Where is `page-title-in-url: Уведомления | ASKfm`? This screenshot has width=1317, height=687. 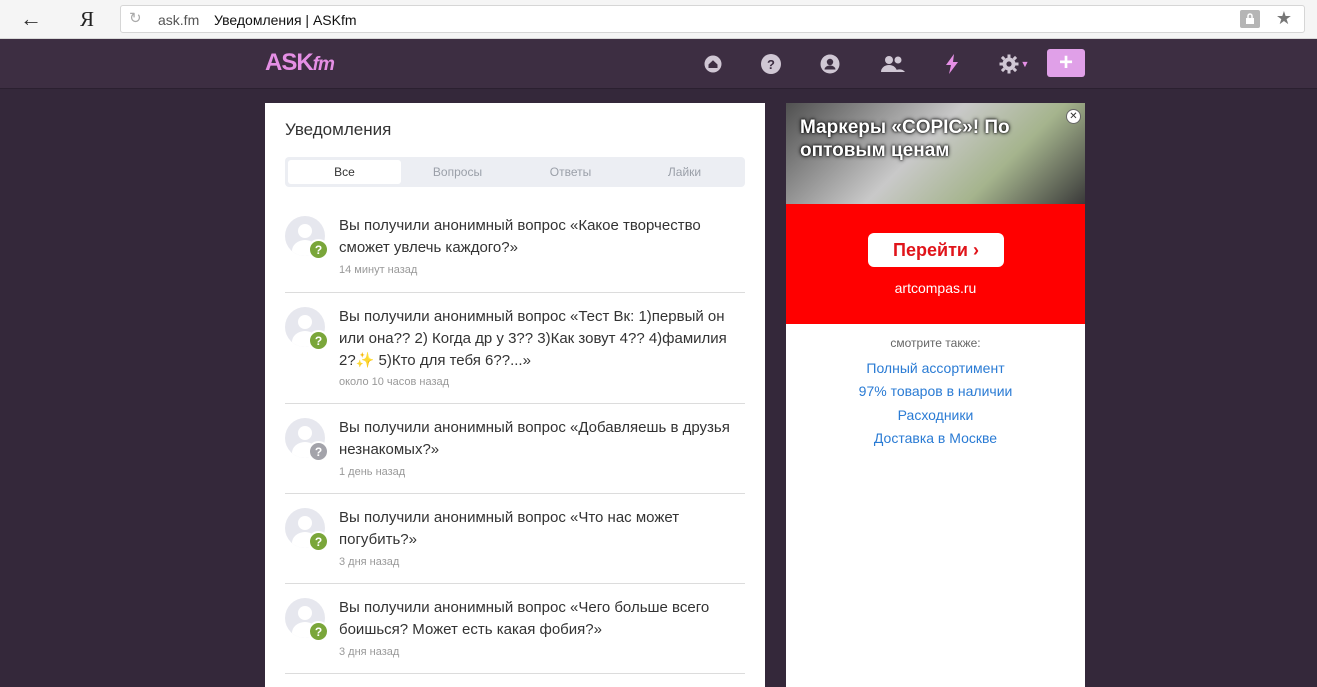
page-title-in-url: Уведомления | ASKfm is located at coordinates (285, 20).